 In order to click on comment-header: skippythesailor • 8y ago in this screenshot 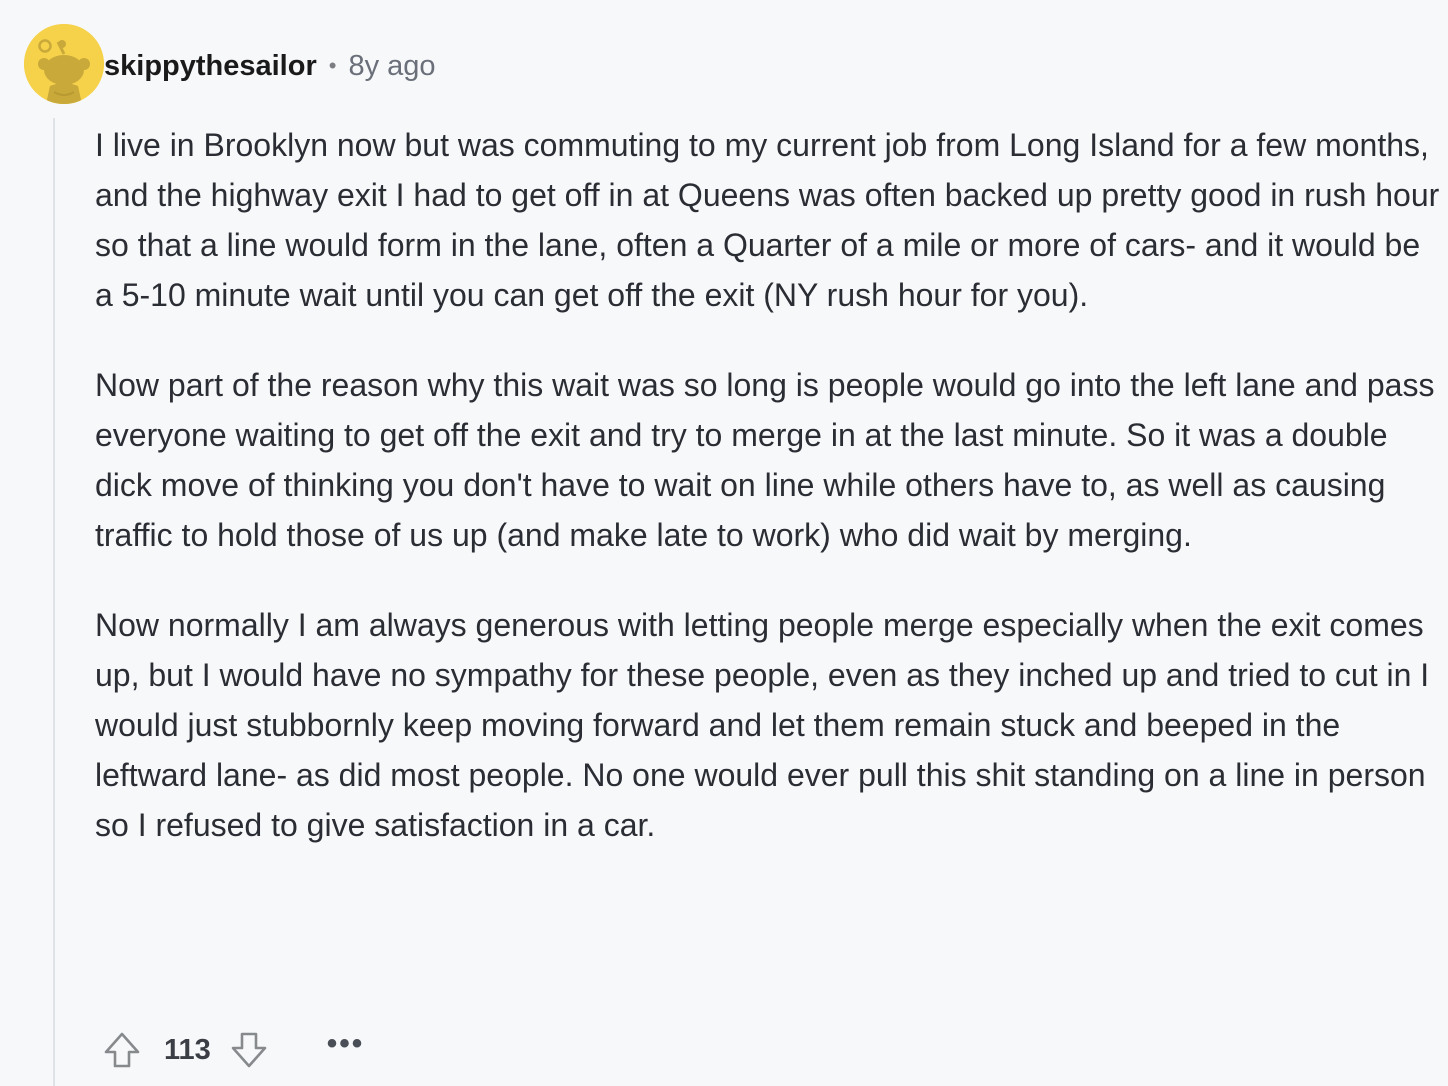, I will do `click(270, 66)`.